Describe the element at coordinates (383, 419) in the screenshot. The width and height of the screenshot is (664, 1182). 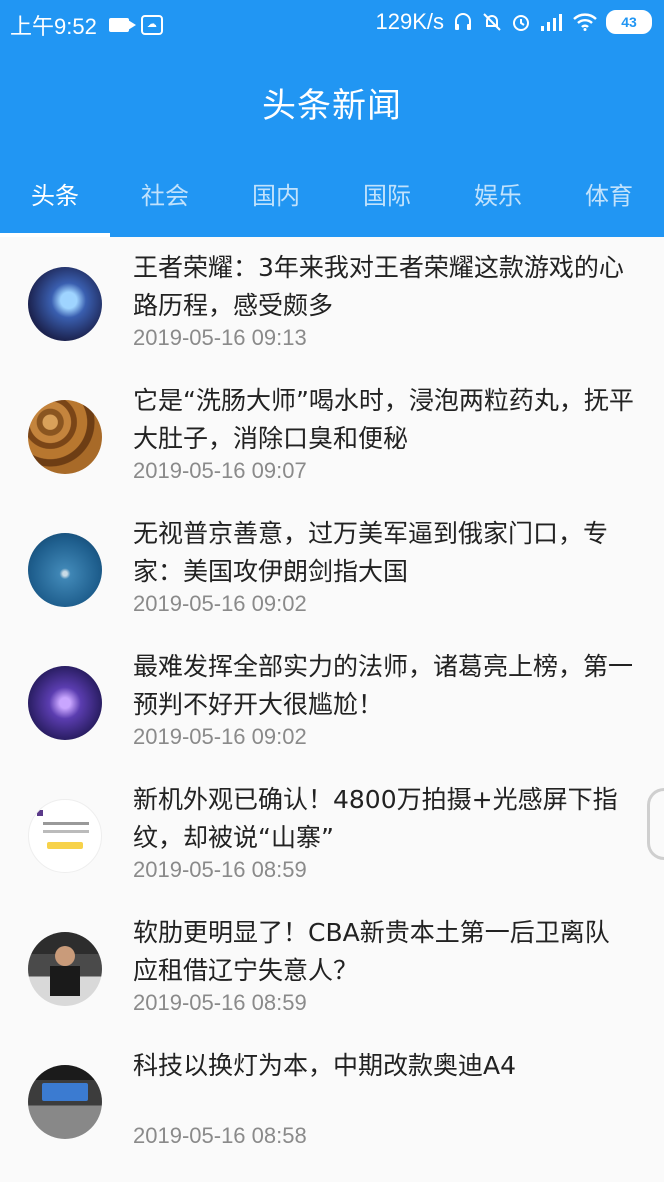
I see `news-title: 它是“洗肠大师”喝水时，浸泡两粒药丸，抚平大肚子，消除口臭和便秘` at that location.